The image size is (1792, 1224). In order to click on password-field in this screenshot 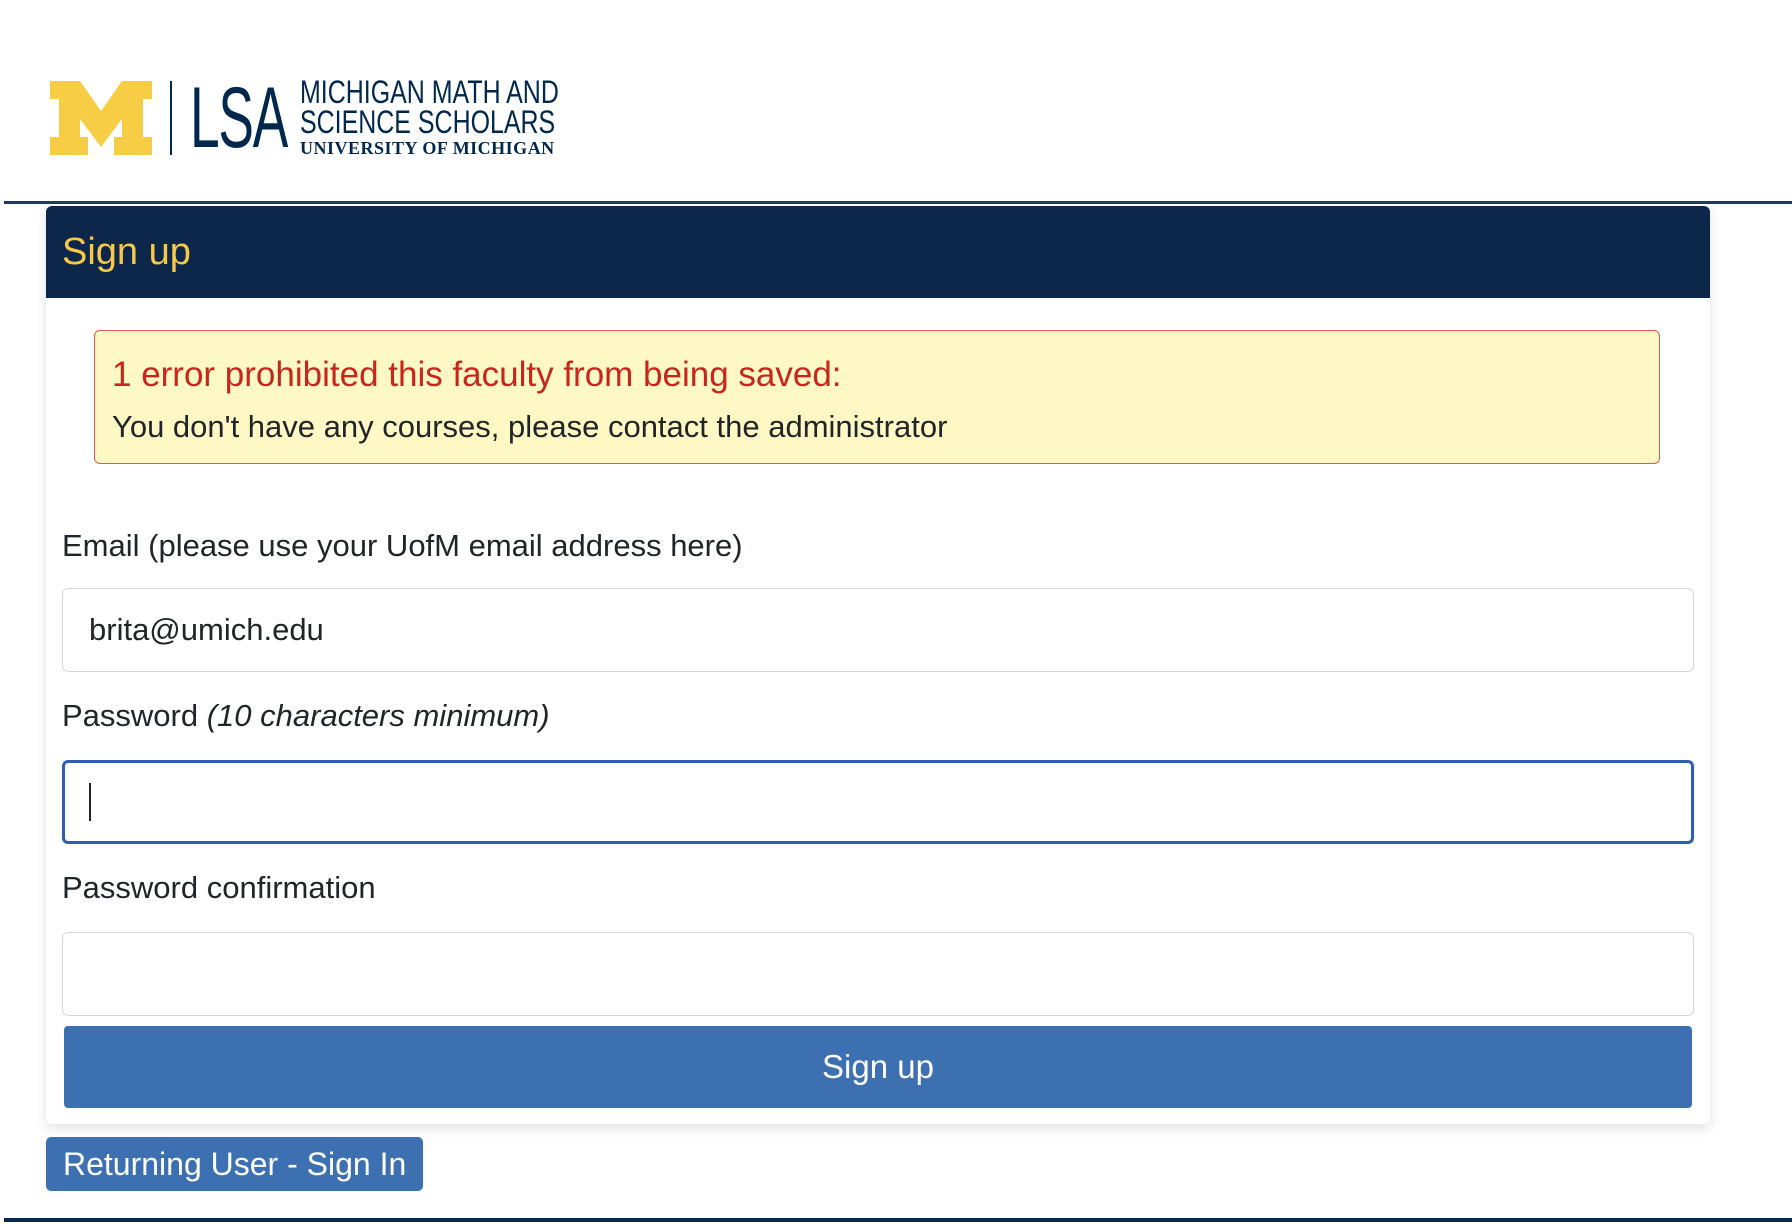, I will do `click(878, 802)`.